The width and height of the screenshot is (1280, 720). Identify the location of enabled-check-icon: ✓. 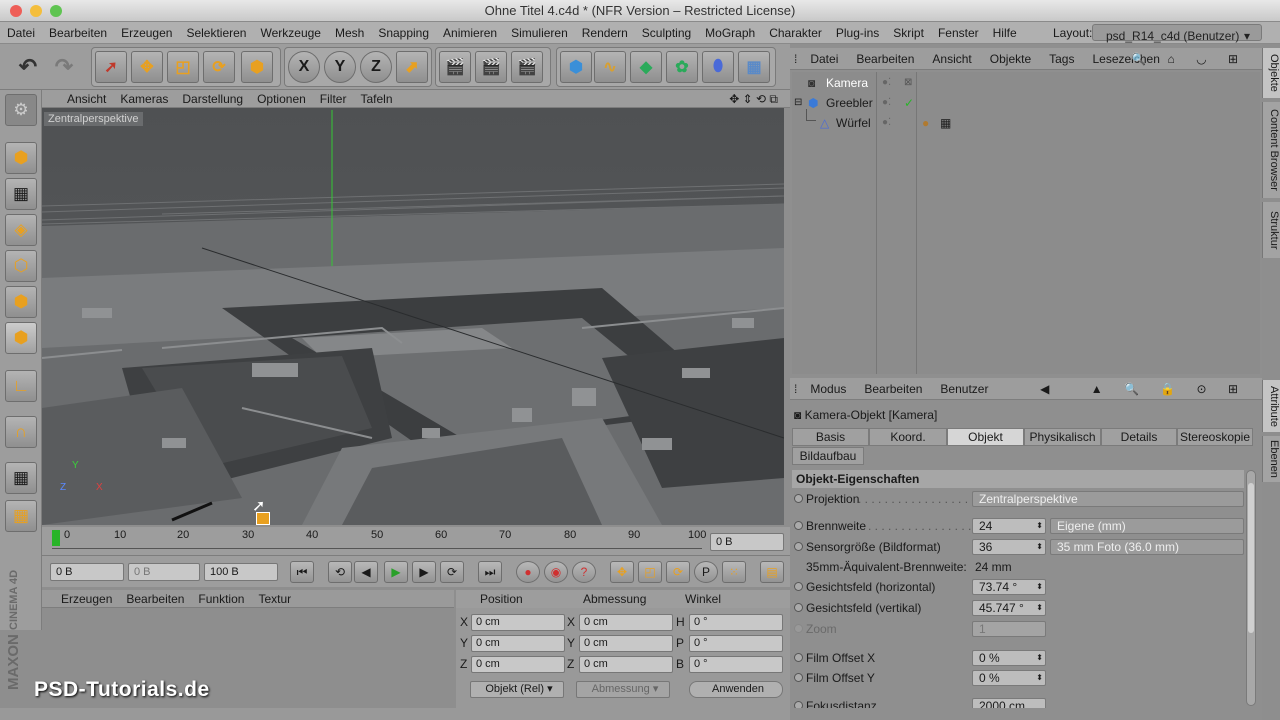
(909, 103).